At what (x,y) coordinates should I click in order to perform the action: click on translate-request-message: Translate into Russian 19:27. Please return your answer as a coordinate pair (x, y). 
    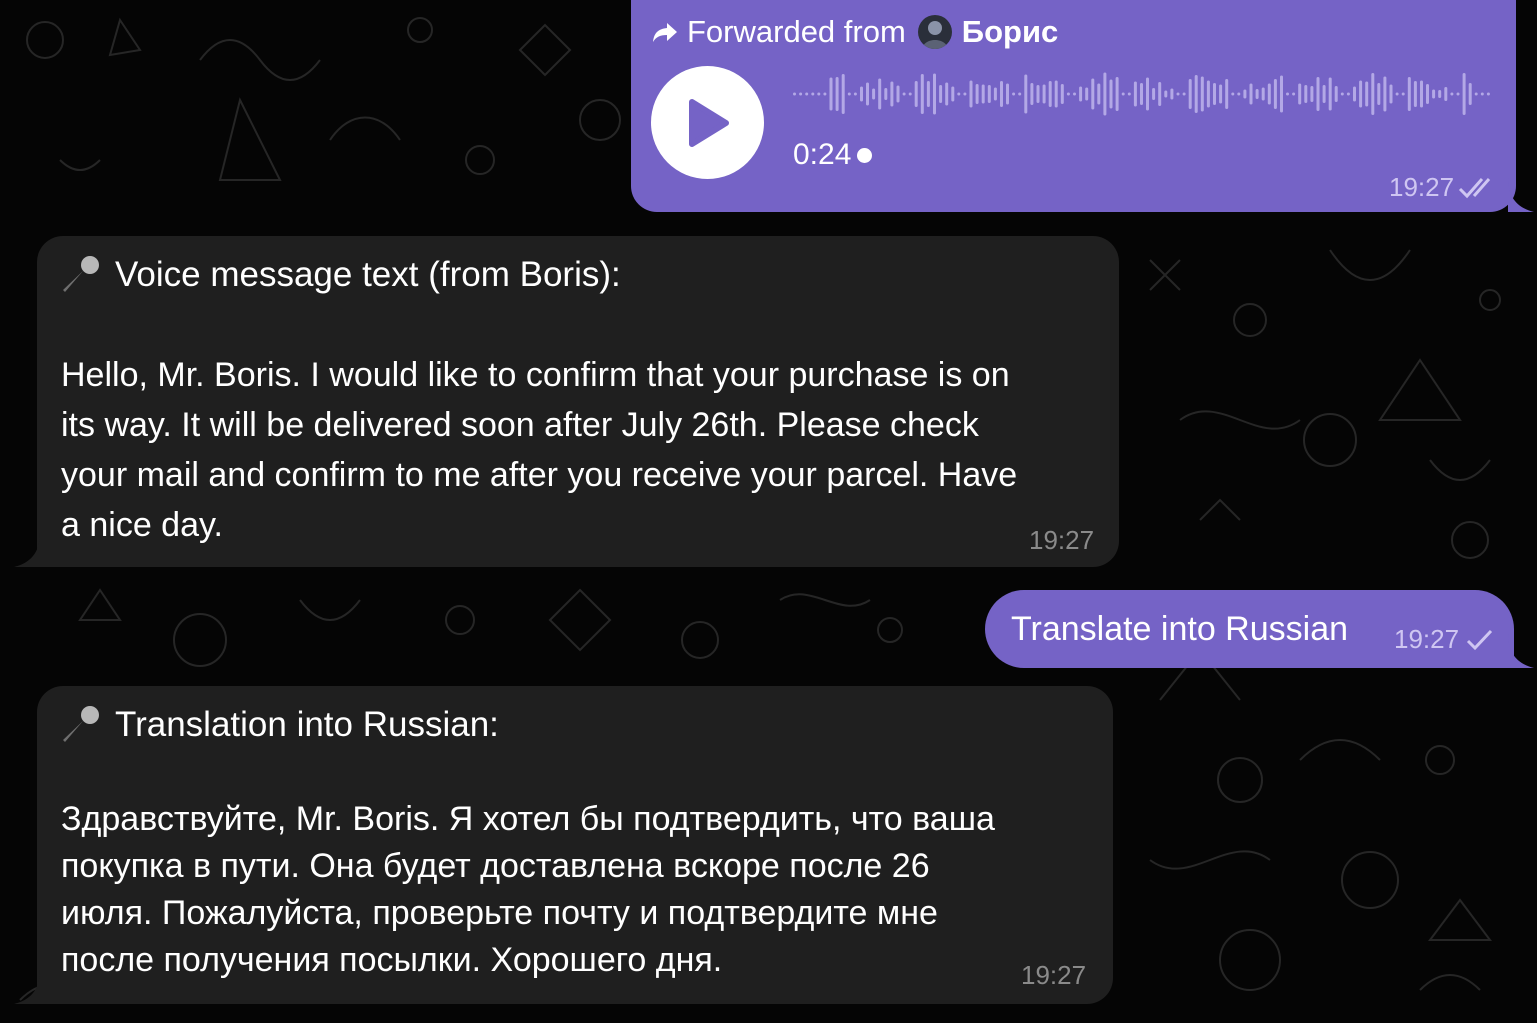
    Looking at the image, I should click on (1249, 629).